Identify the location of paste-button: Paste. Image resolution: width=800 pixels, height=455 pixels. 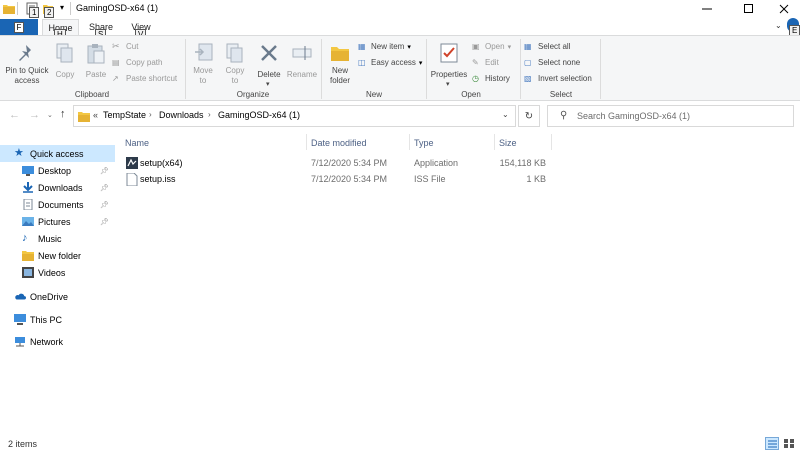
(96, 64).